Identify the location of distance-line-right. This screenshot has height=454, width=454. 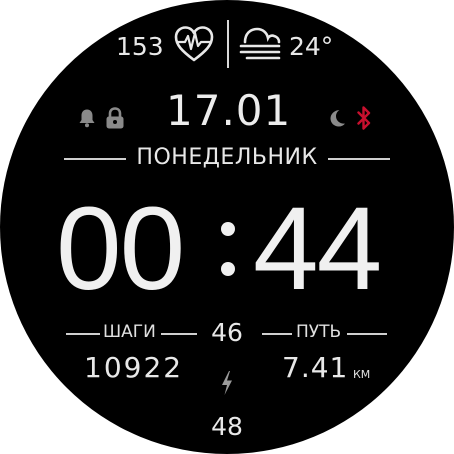
(367, 334).